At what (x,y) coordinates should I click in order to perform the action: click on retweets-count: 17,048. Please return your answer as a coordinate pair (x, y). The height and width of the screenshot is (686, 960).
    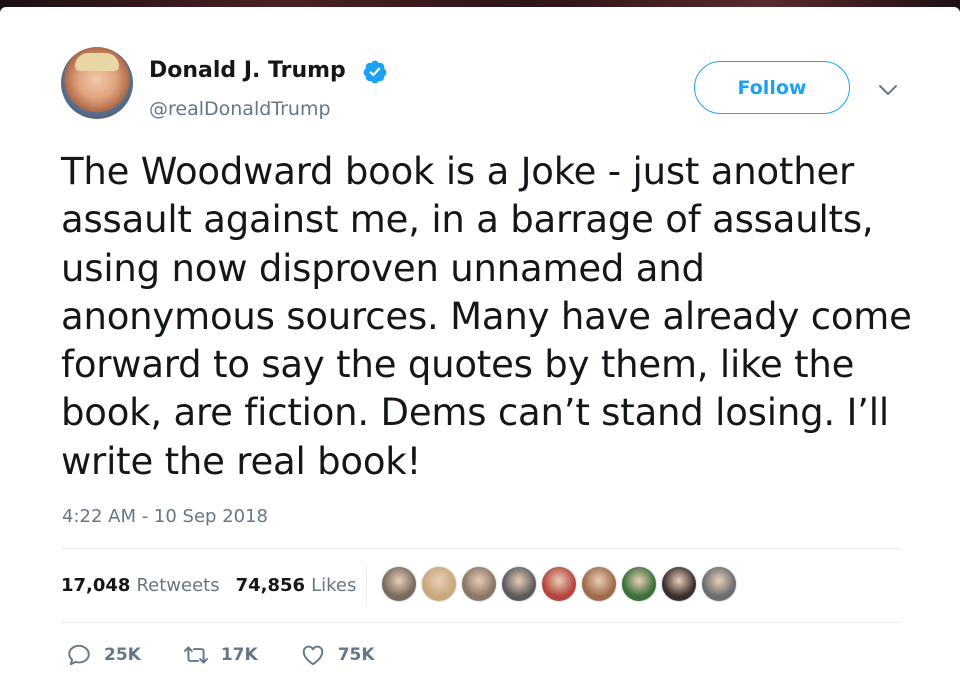
    Looking at the image, I should click on (96, 585).